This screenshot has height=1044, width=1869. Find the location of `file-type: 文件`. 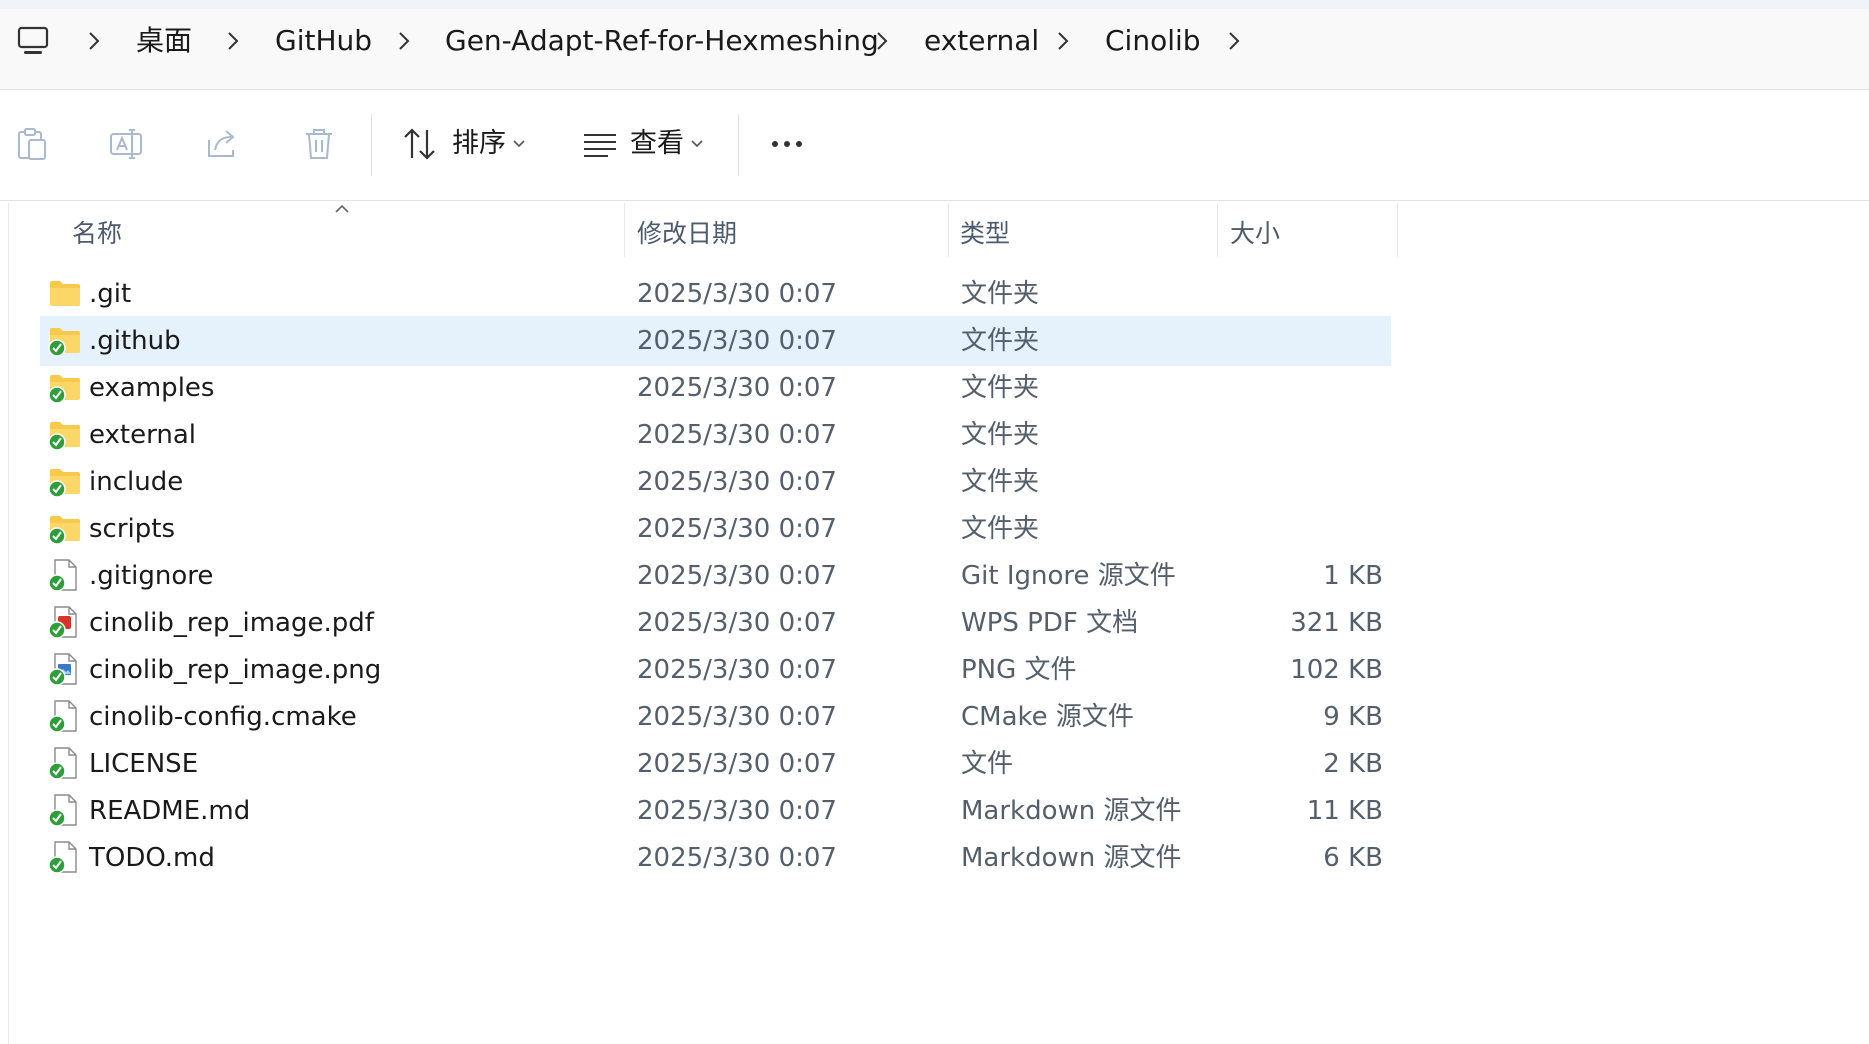

file-type: 文件 is located at coordinates (987, 764).